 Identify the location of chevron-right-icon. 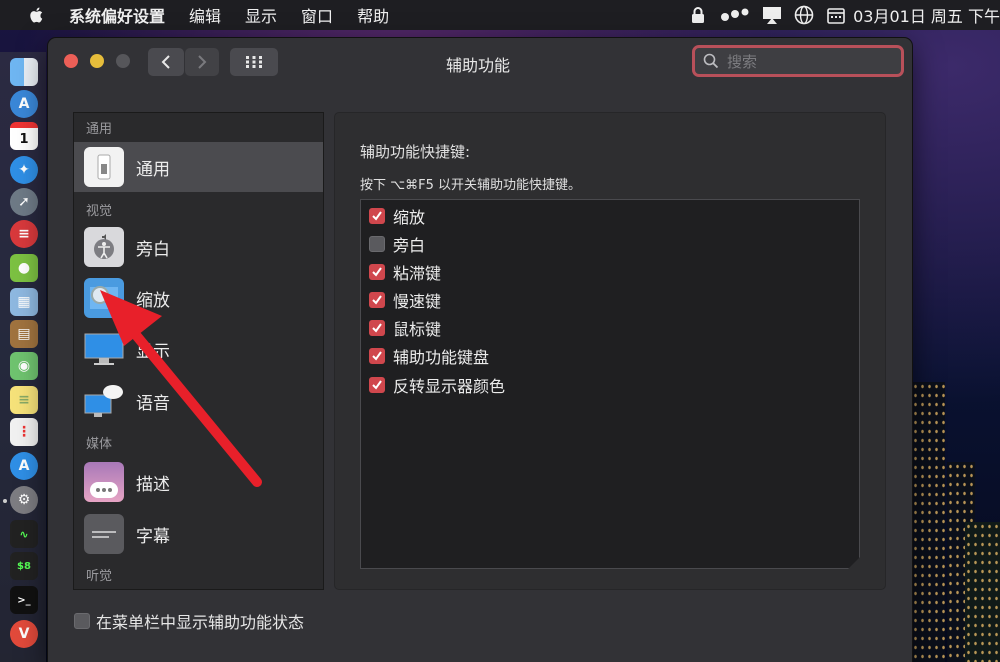
(202, 62).